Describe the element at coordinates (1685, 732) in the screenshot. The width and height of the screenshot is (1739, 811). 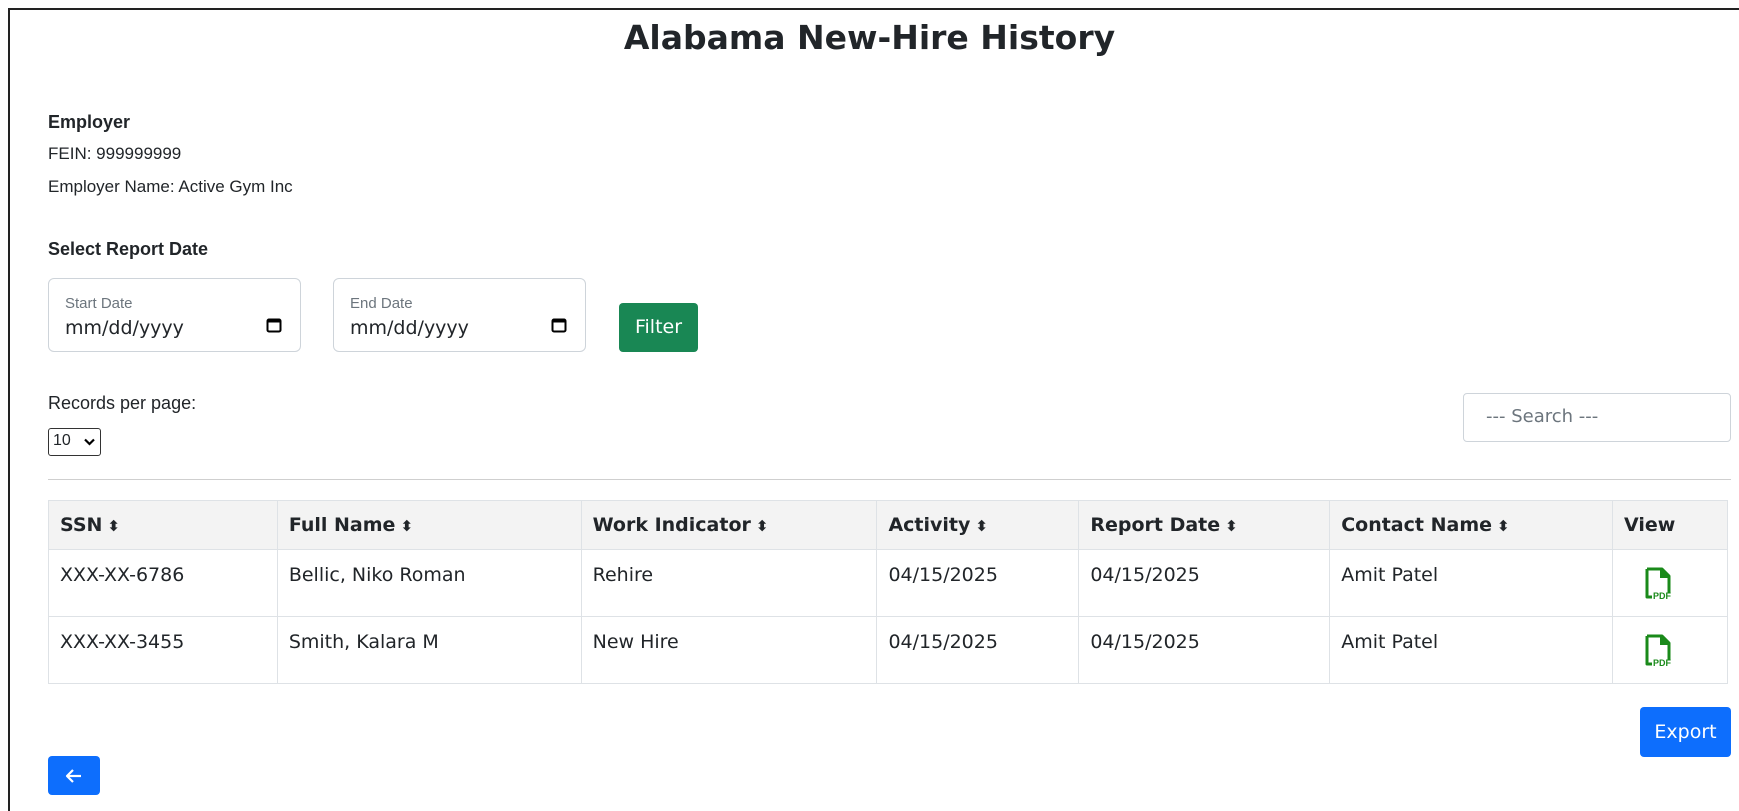
I see `export-button: Export` at that location.